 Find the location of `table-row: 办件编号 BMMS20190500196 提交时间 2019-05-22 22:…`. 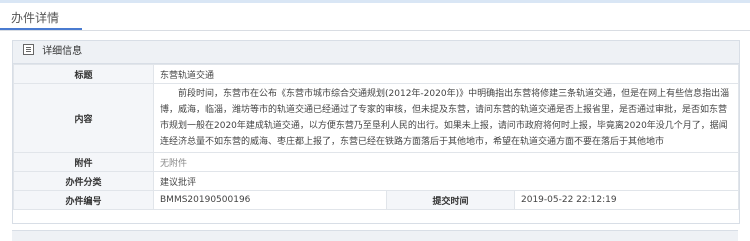

table-row: 办件编号 BMMS20190500196 提交时间 2019-05-22 22:… is located at coordinates (376, 200).